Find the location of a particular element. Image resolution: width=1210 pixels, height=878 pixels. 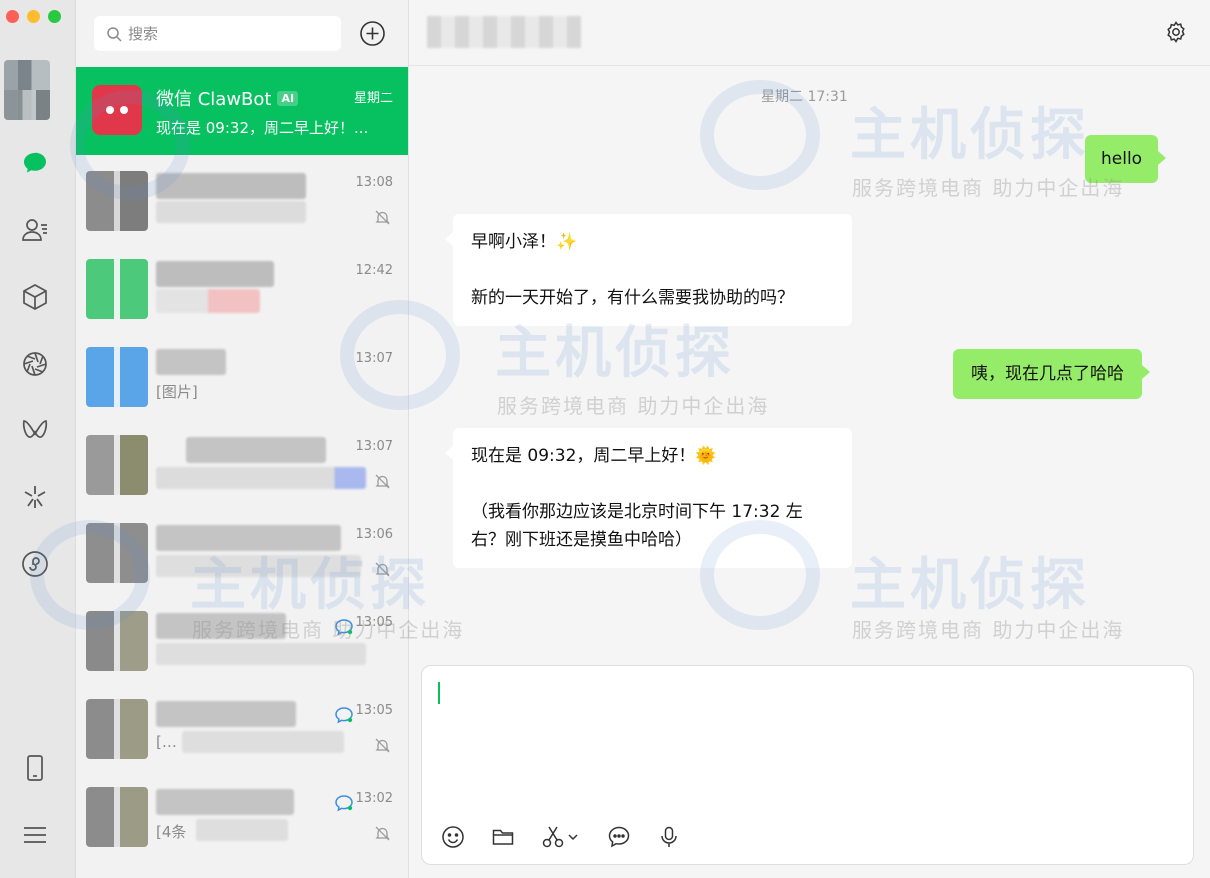

conversation-header is located at coordinates (809, 33).